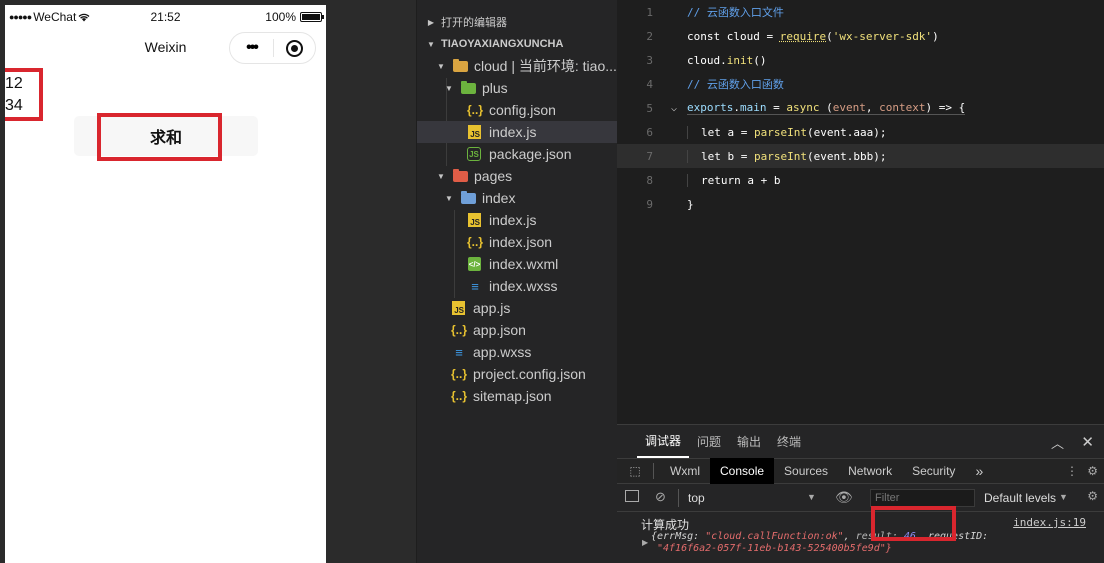 This screenshot has height=563, width=1104. I want to click on tree-item-project-config: {..} project.config.json, so click(517, 374).